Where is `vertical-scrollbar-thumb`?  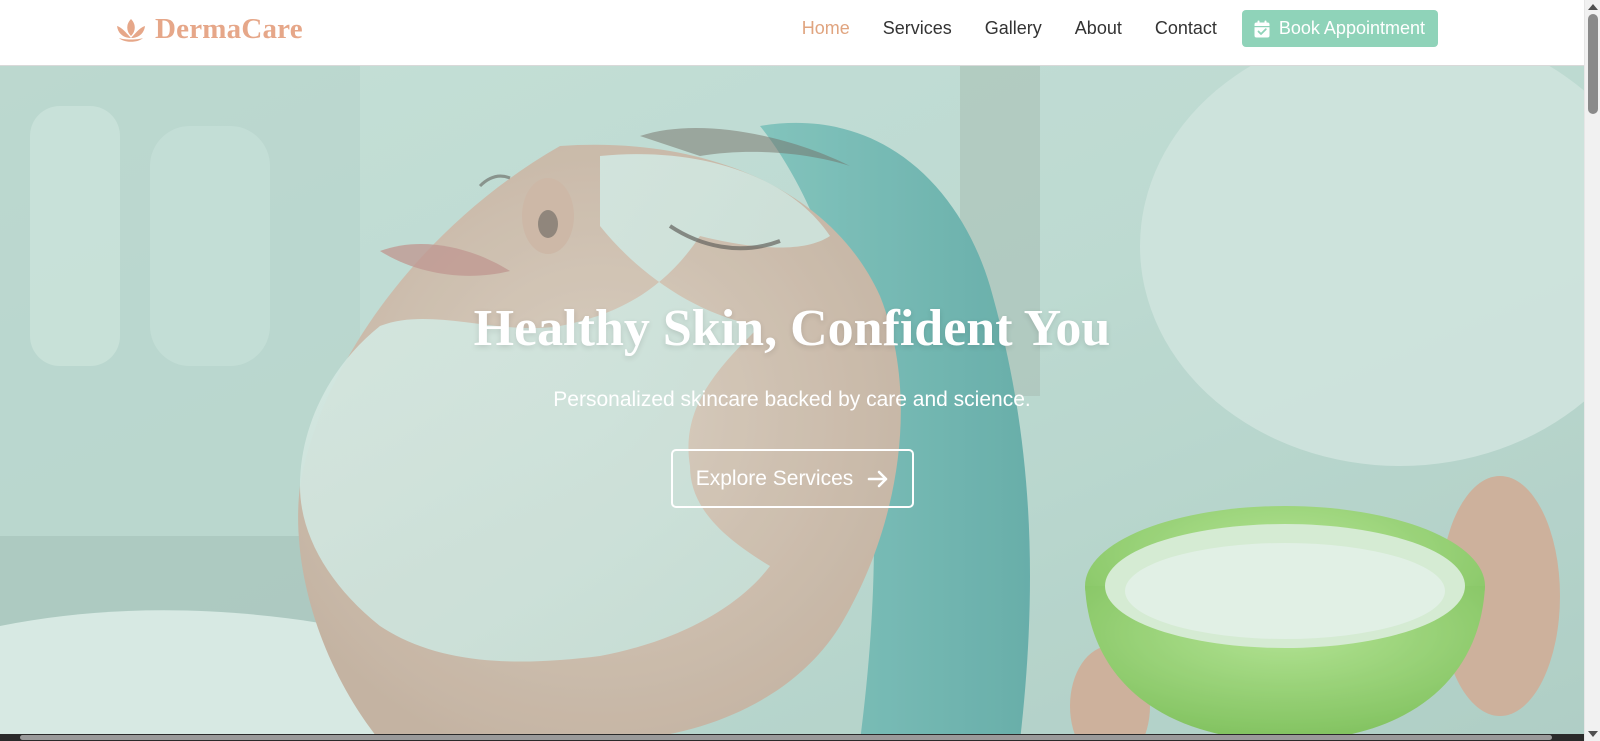 vertical-scrollbar-thumb is located at coordinates (1593, 64).